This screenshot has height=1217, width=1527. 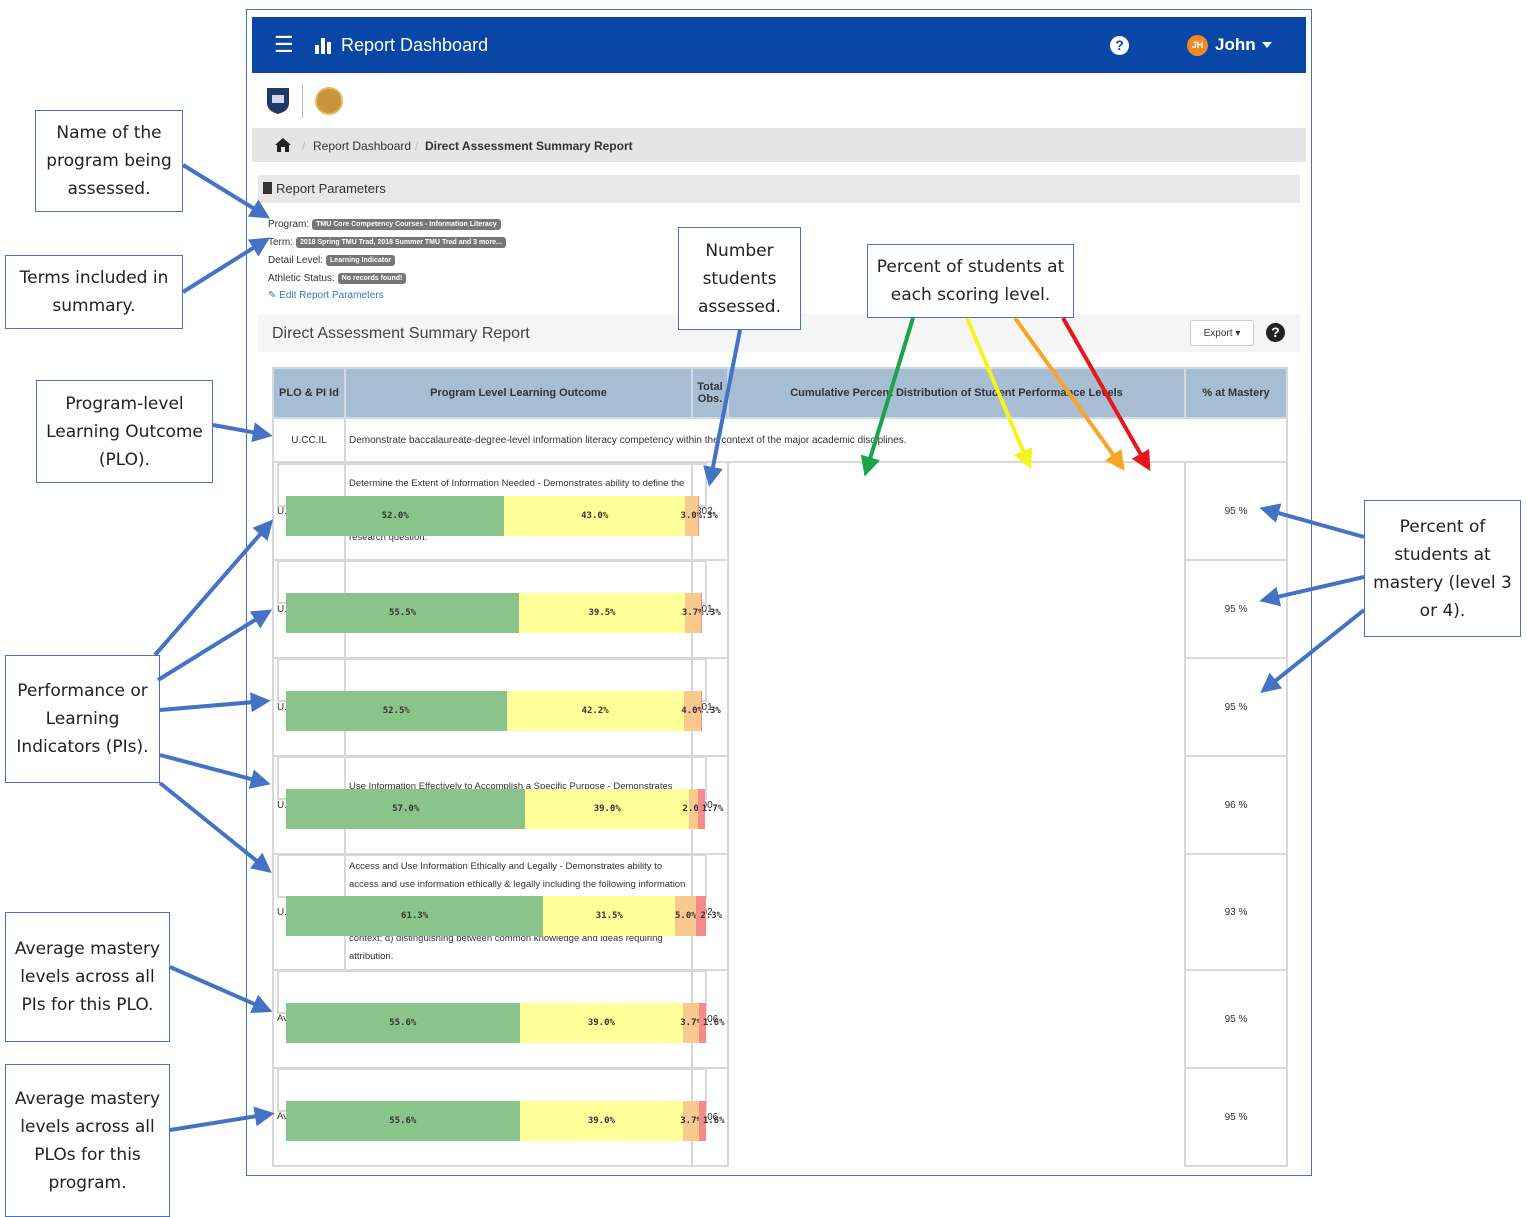 What do you see at coordinates (362, 146) in the screenshot?
I see `breadcrumb-report-dashboard: Report Dashboard` at bounding box center [362, 146].